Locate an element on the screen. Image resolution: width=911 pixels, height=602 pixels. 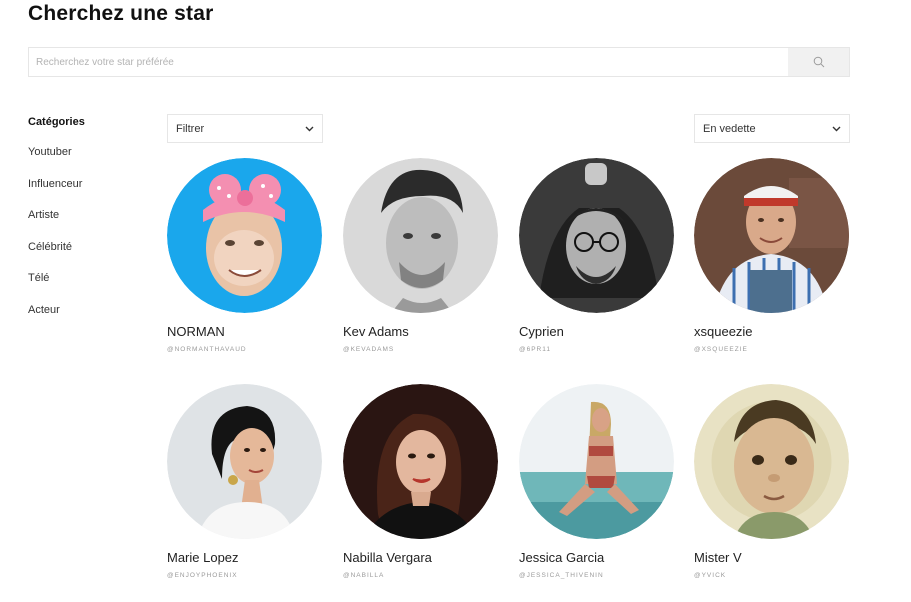
category-youtuber: Youtuber is located at coordinates (88, 161).